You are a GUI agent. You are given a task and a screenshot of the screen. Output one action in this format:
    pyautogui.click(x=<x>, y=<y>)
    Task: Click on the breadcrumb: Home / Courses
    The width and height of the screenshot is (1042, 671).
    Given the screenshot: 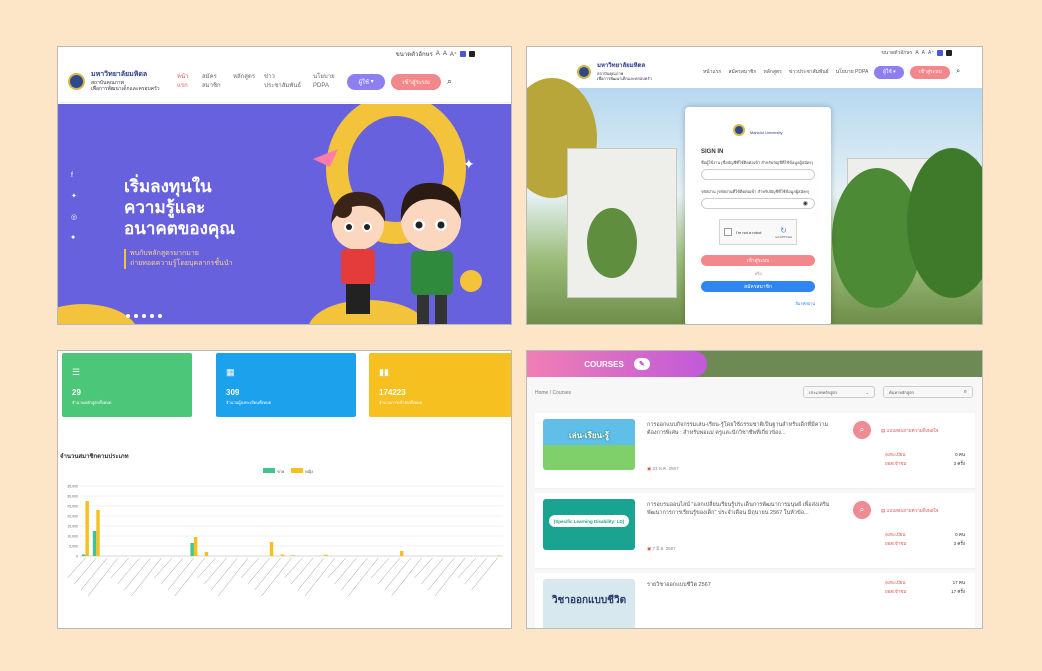 What is the action you would take?
    pyautogui.click(x=553, y=393)
    